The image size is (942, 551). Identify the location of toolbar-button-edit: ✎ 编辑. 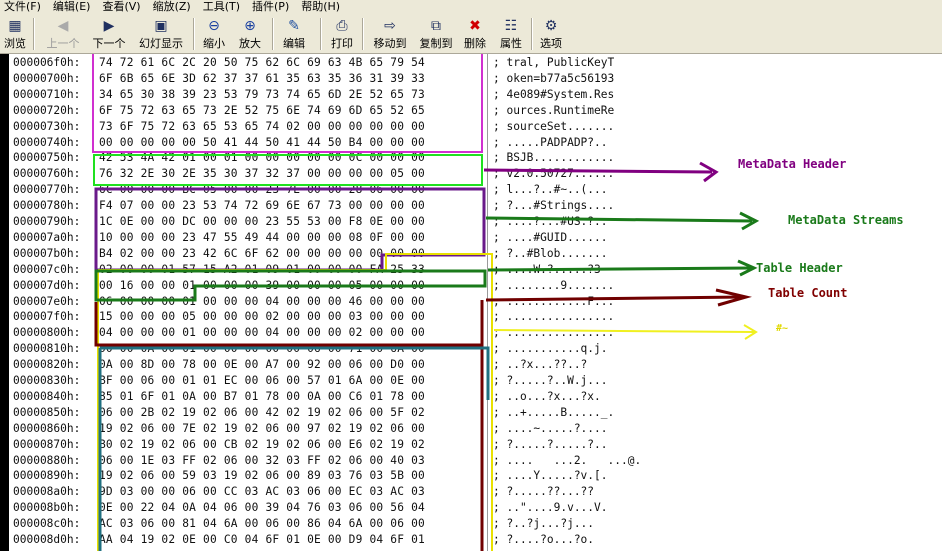
(294, 33).